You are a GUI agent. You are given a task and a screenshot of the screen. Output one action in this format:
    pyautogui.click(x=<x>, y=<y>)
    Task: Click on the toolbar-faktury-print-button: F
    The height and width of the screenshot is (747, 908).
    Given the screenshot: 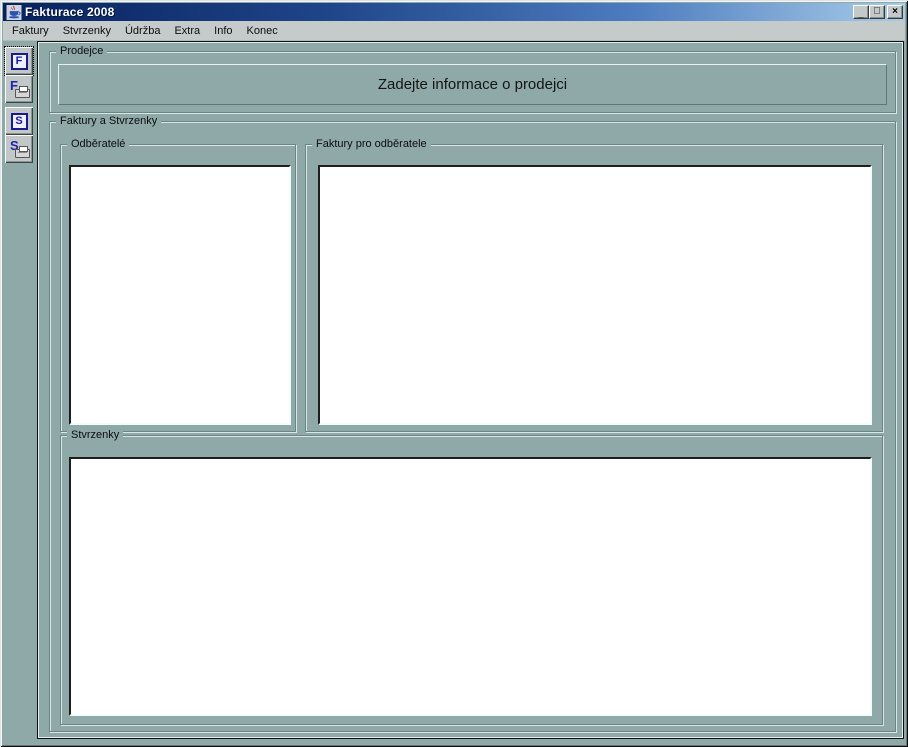 What is the action you would take?
    pyautogui.click(x=19, y=89)
    